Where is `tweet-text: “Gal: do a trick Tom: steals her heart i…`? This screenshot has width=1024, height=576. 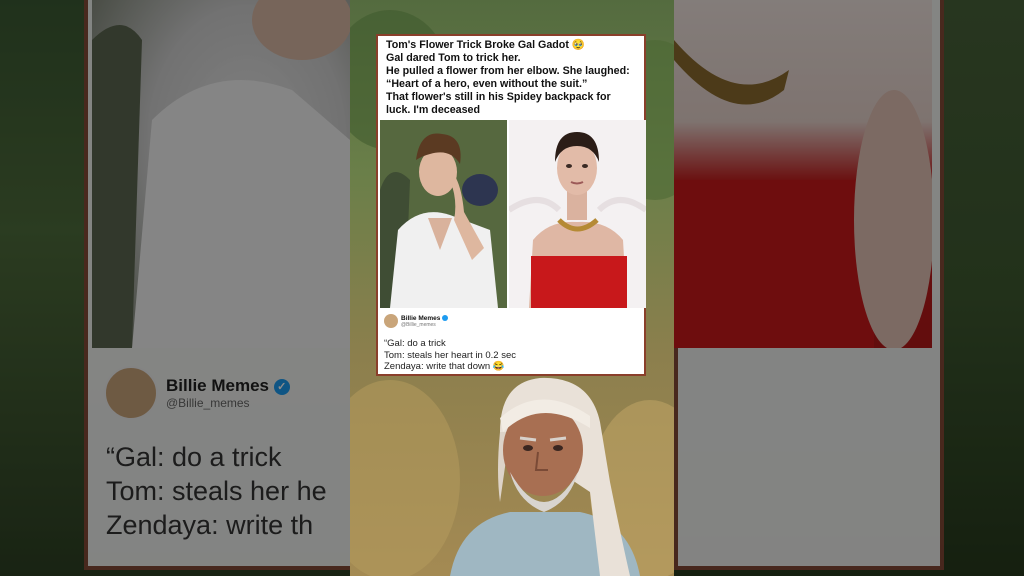
tweet-text: “Gal: do a trick Tom: steals her heart i… is located at coordinates (450, 355).